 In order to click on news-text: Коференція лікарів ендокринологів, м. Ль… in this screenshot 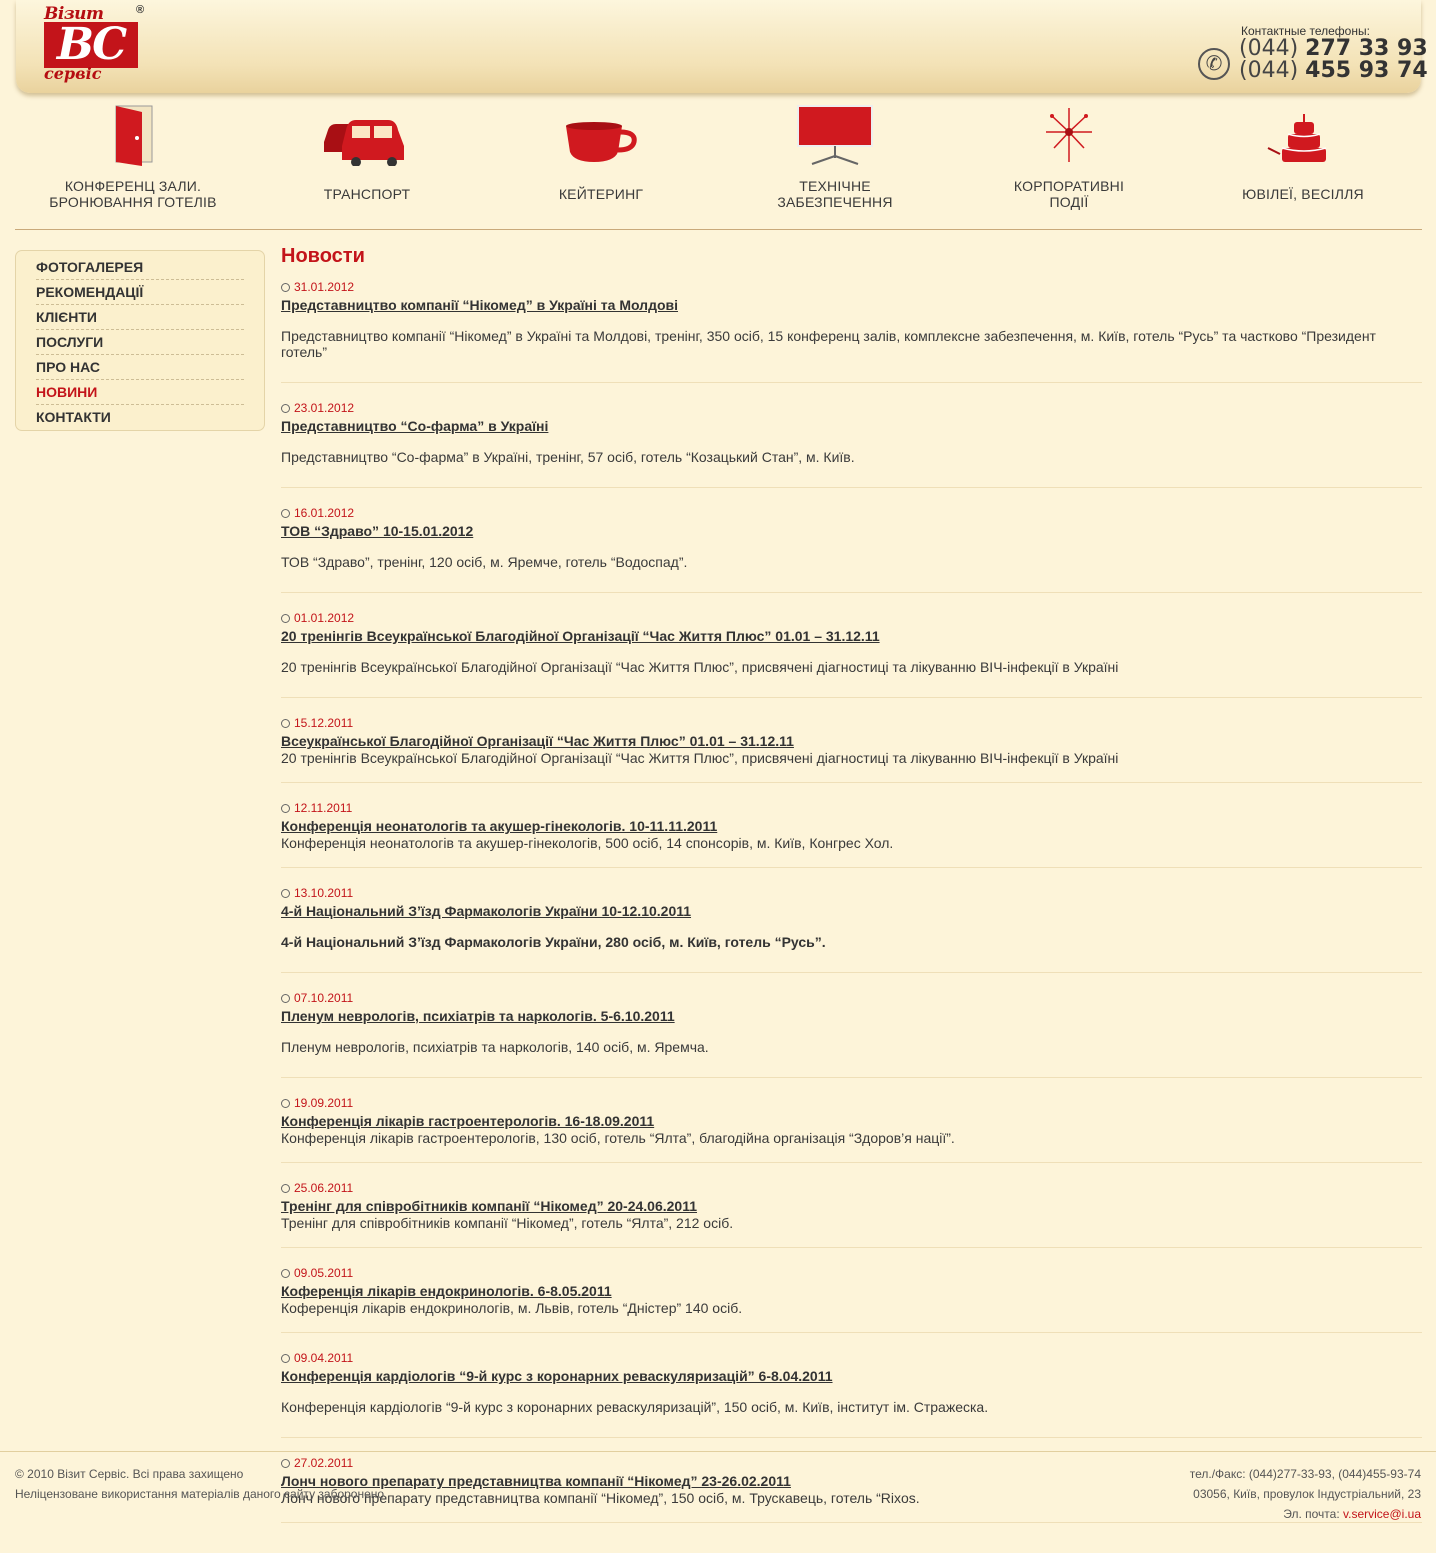, I will do `click(512, 1308)`.